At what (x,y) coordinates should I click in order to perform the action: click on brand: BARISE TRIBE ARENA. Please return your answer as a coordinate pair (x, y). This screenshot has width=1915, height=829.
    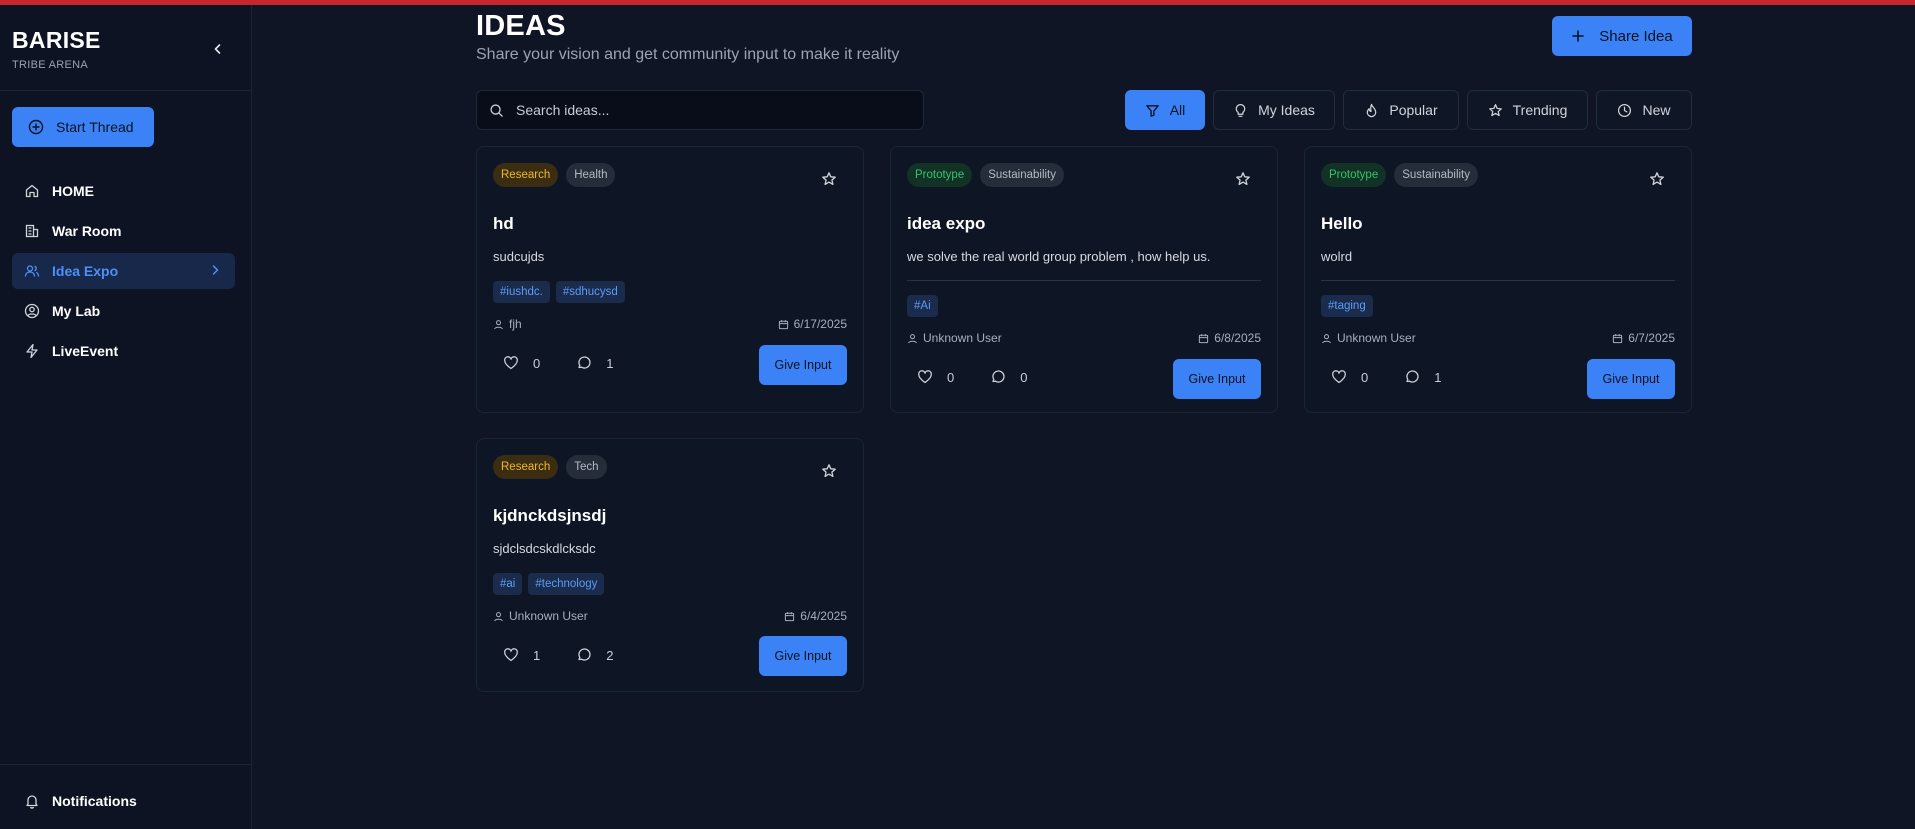
    Looking at the image, I should click on (56, 49).